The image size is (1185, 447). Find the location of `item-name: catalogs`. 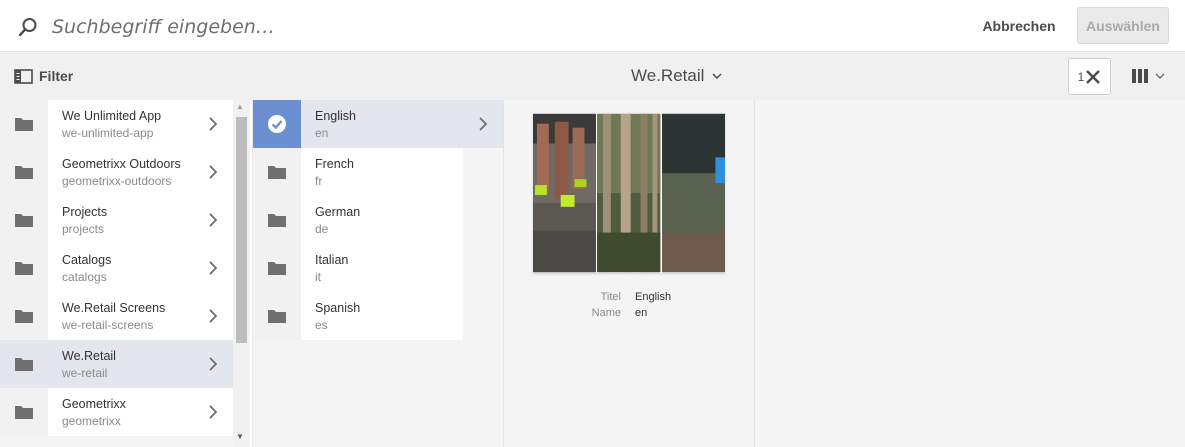

item-name: catalogs is located at coordinates (84, 276).